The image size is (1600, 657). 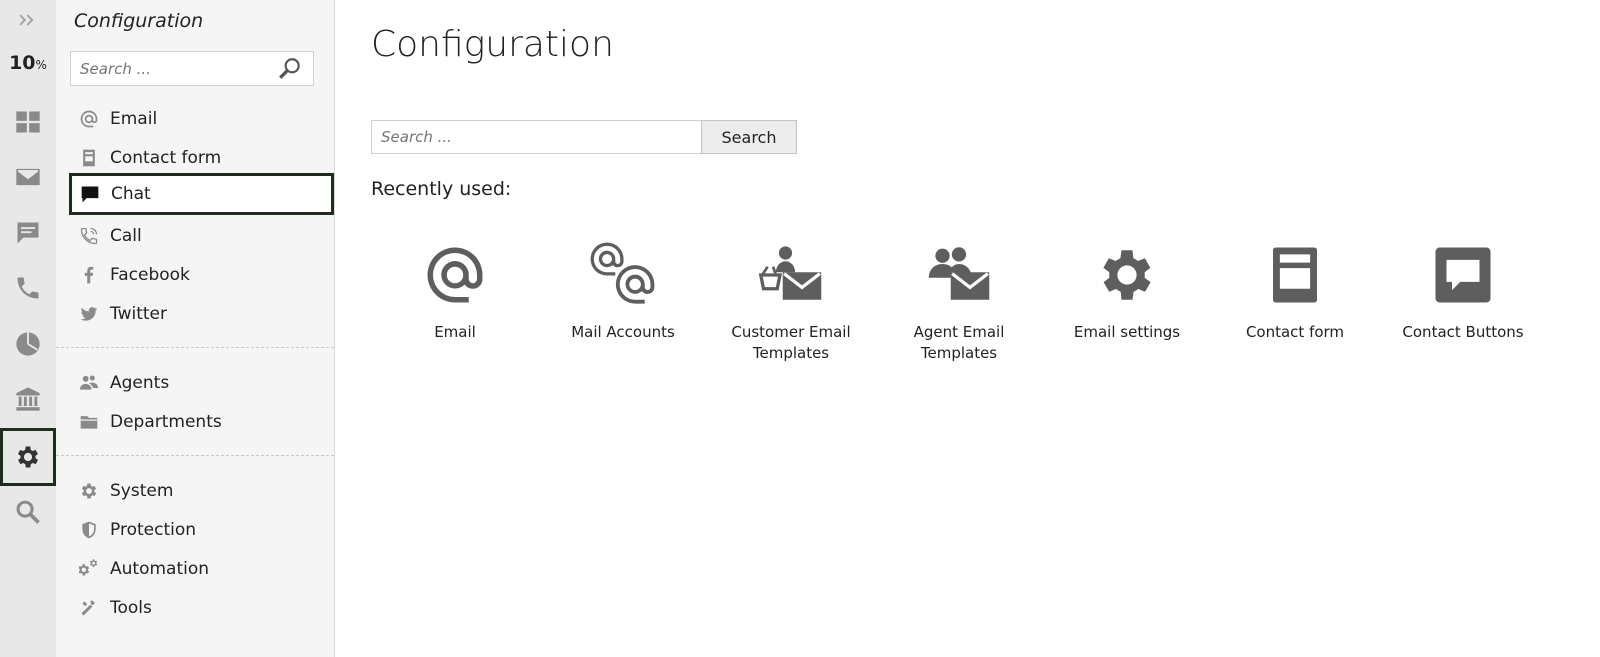 I want to click on page-title: Configuration, so click(x=492, y=44).